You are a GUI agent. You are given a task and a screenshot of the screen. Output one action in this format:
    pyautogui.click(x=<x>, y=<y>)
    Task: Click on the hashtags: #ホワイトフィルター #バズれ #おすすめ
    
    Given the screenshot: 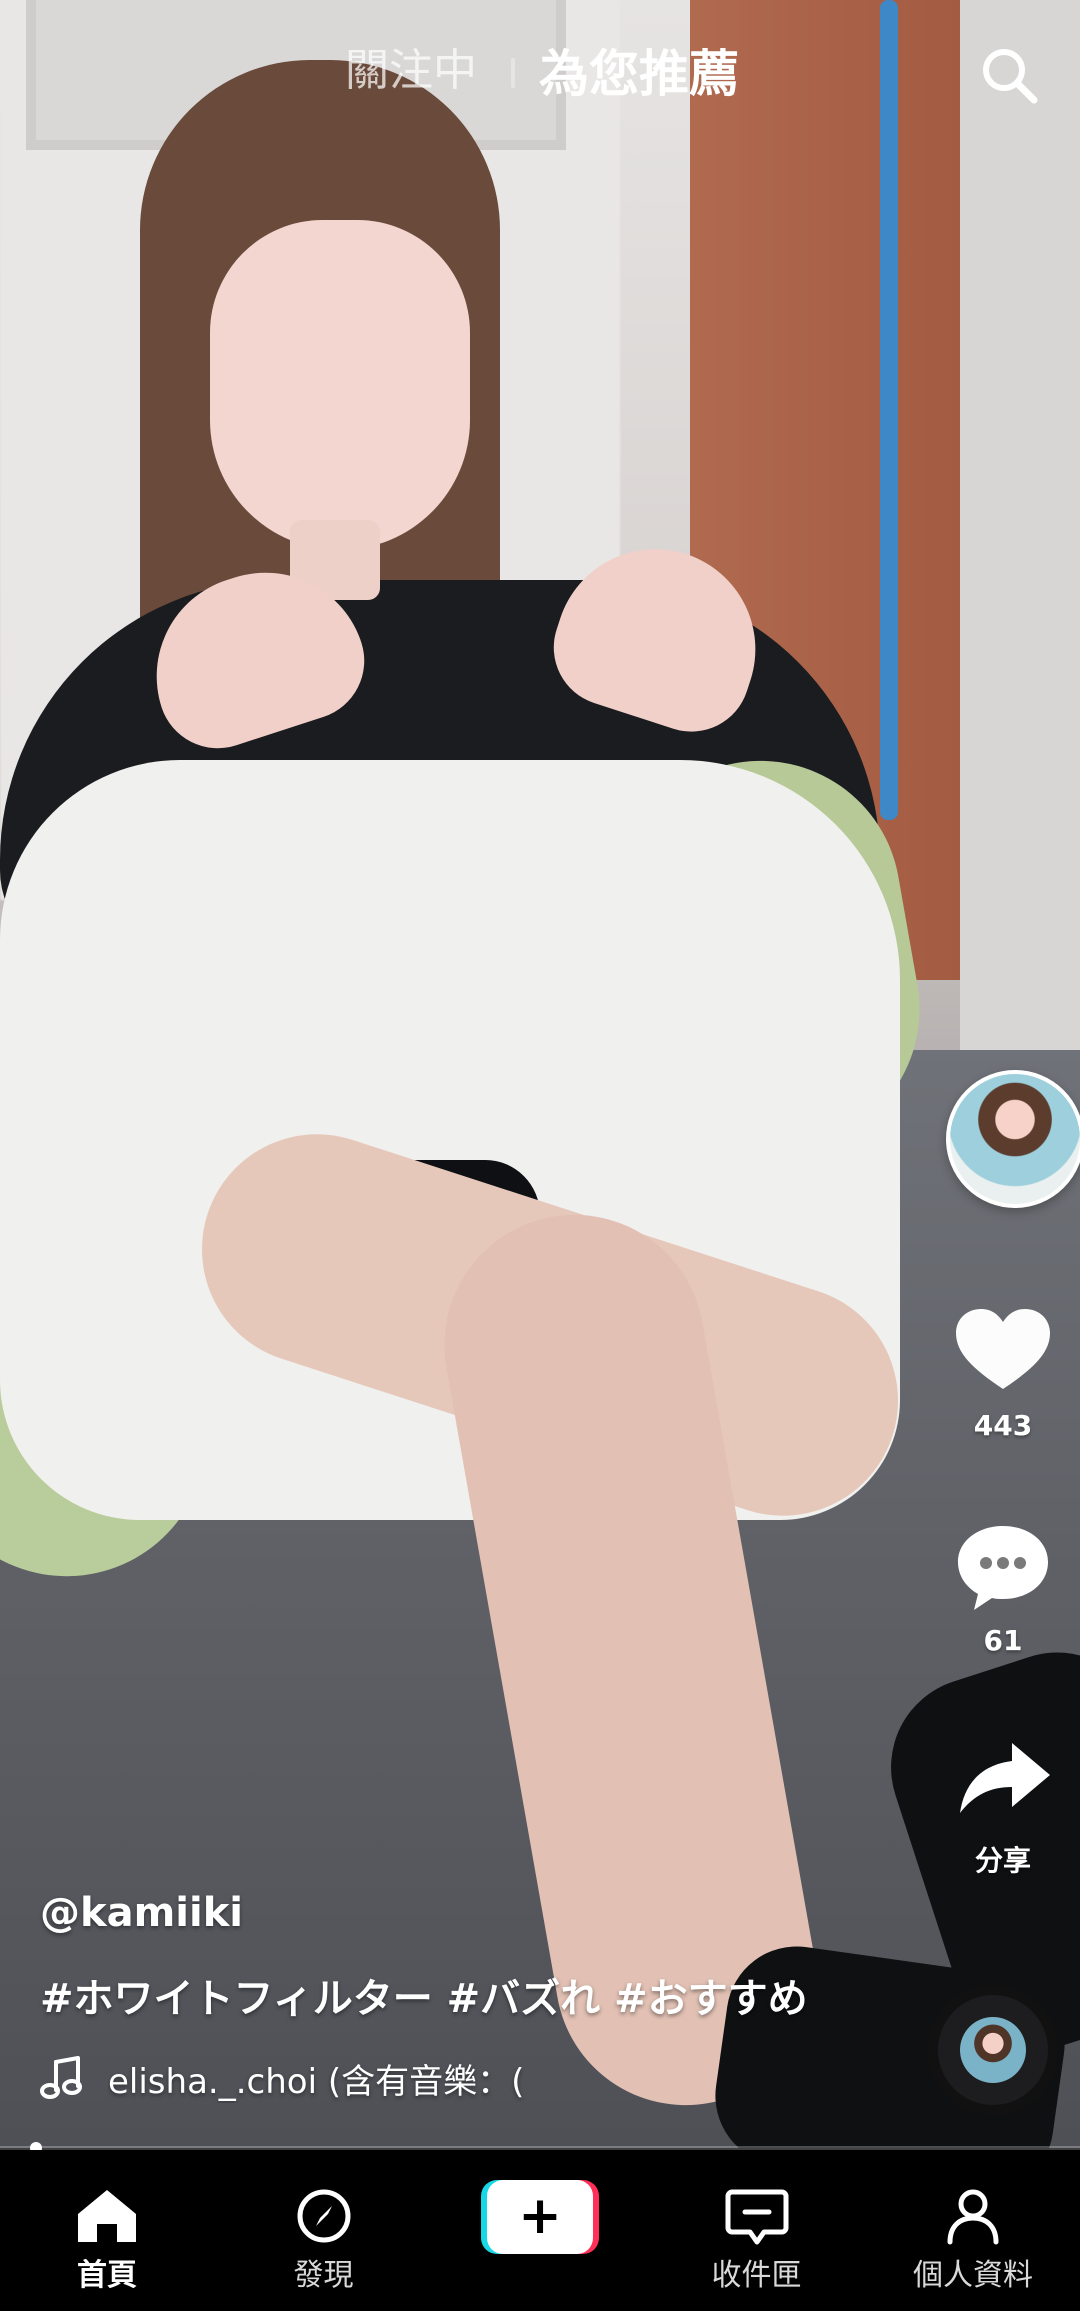 What is the action you would take?
    pyautogui.click(x=430, y=1995)
    